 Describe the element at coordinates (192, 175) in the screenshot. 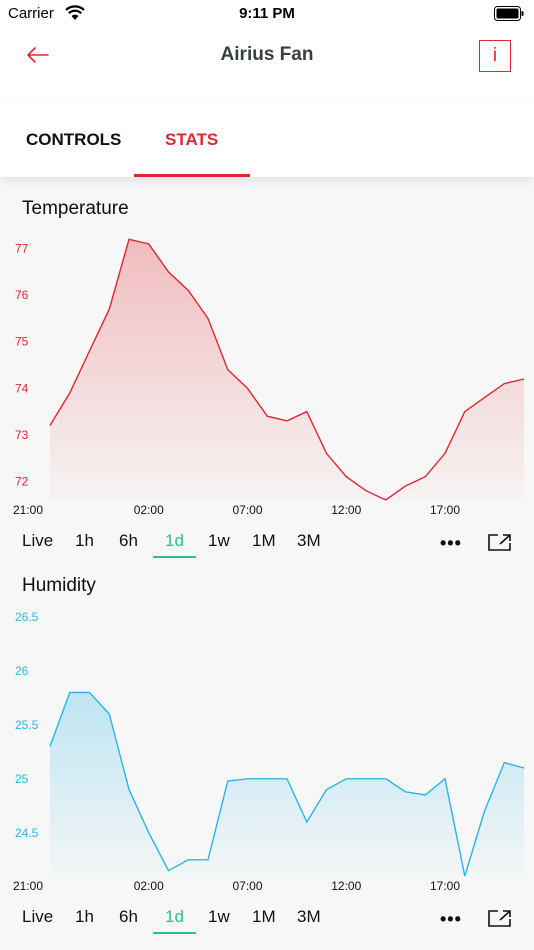

I see `tab-active-indicator` at that location.